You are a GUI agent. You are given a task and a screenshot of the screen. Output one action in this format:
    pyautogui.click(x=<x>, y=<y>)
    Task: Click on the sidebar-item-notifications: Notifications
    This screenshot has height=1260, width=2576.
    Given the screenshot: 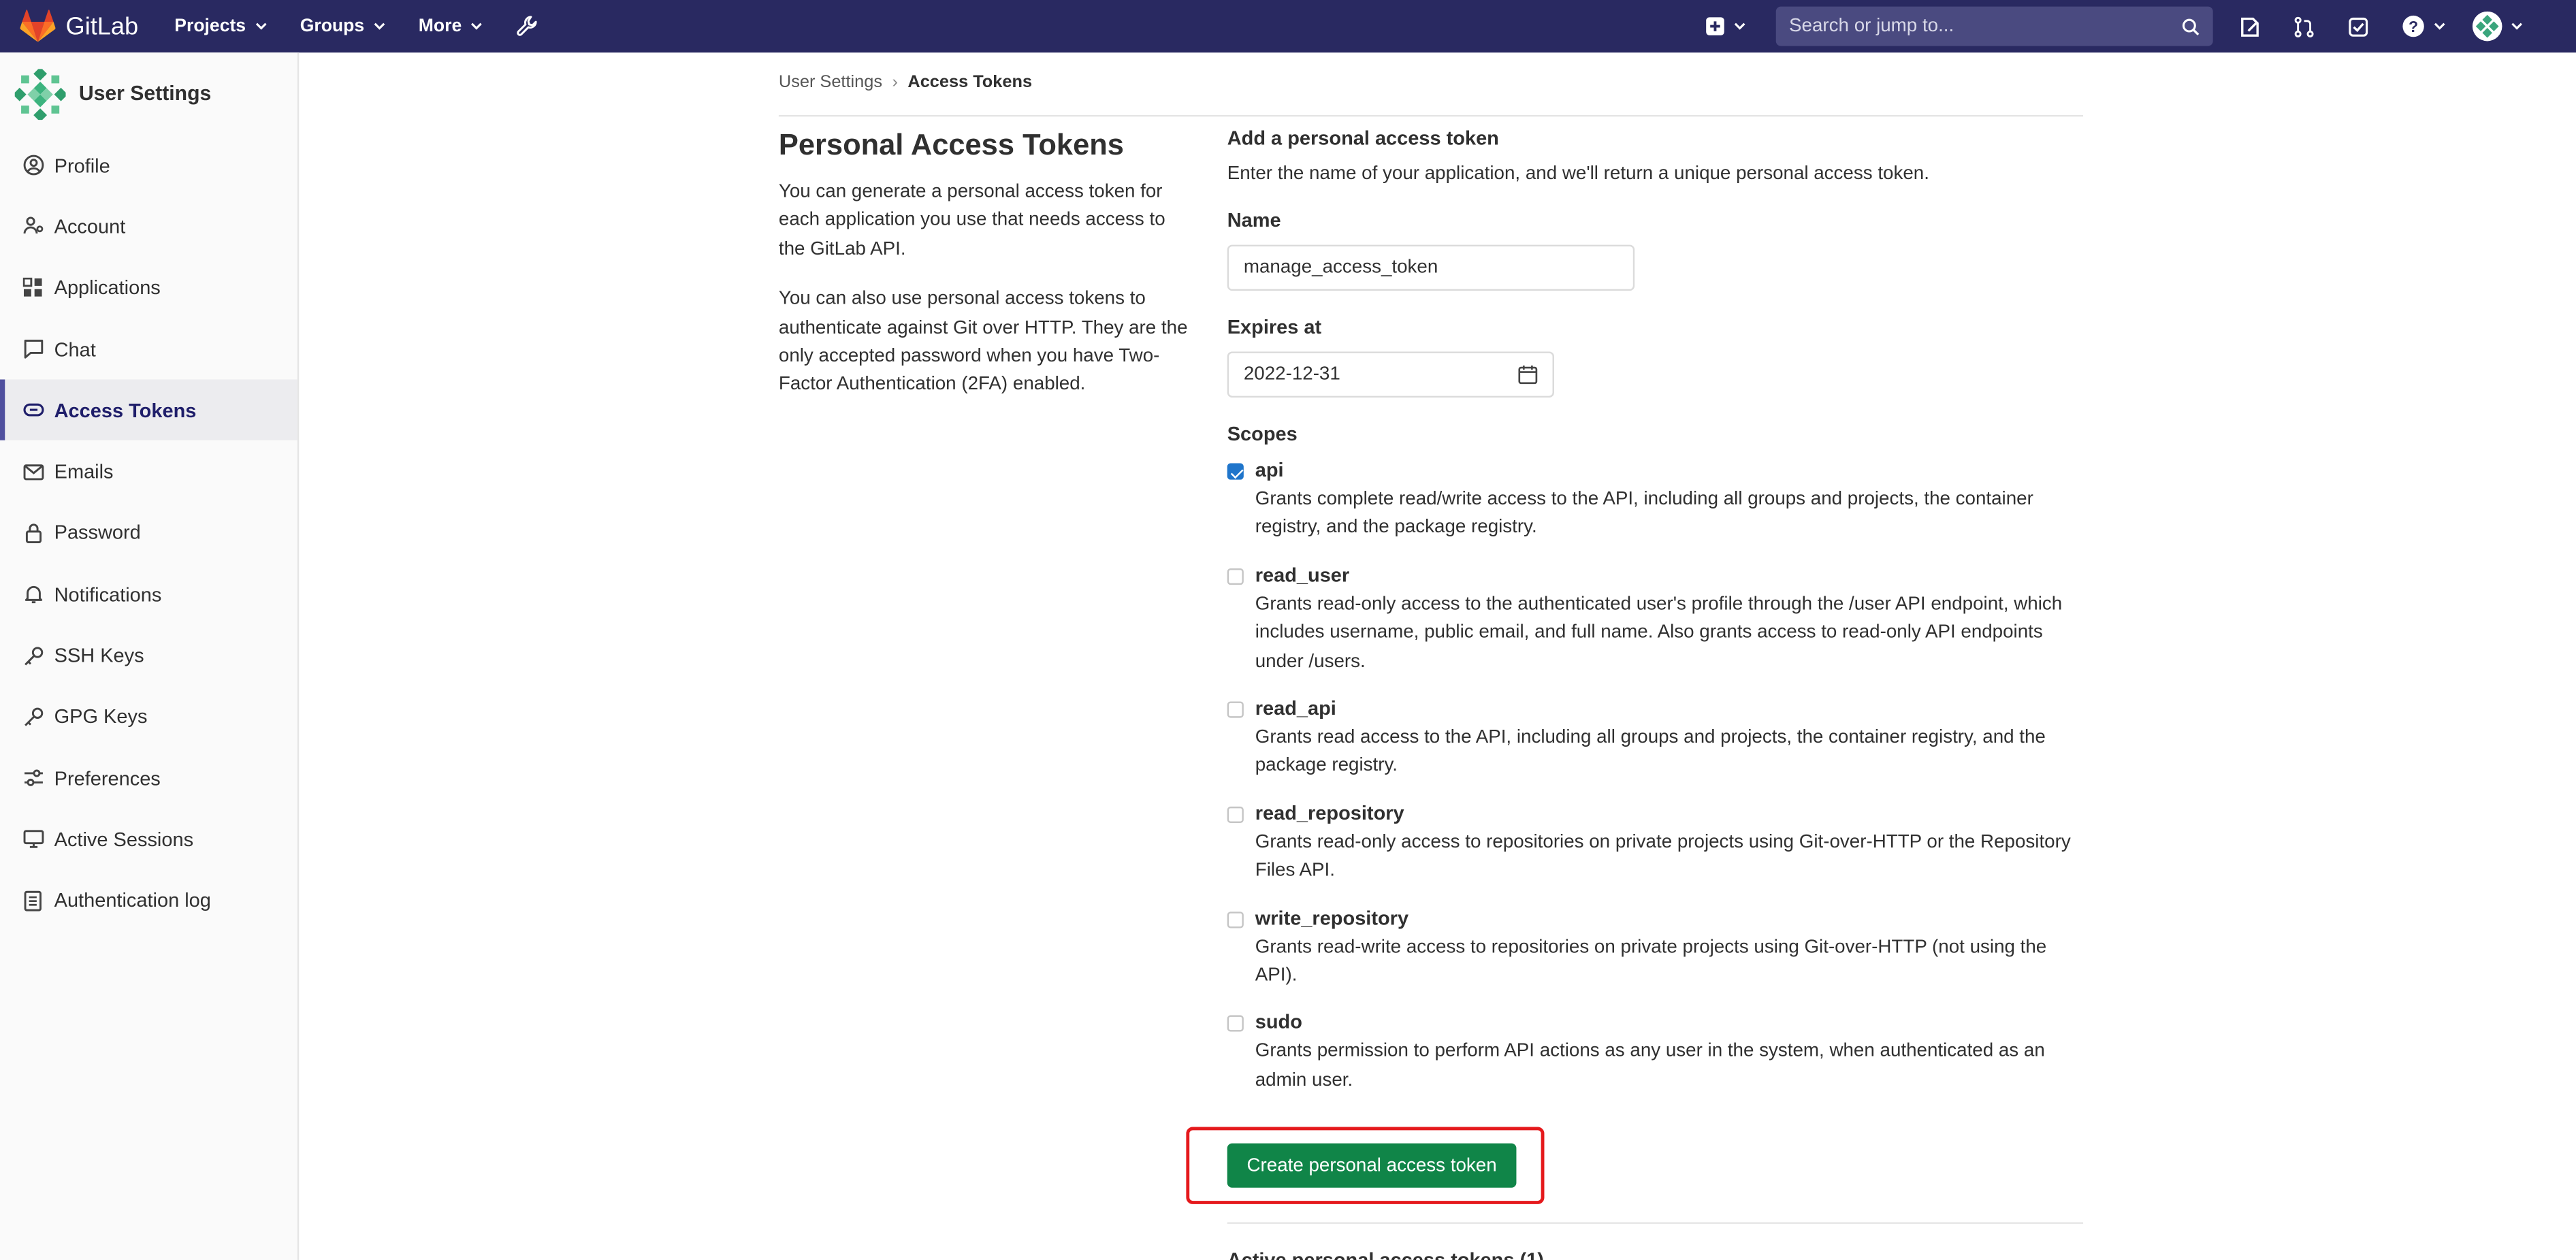 What is the action you would take?
    pyautogui.click(x=148, y=595)
    